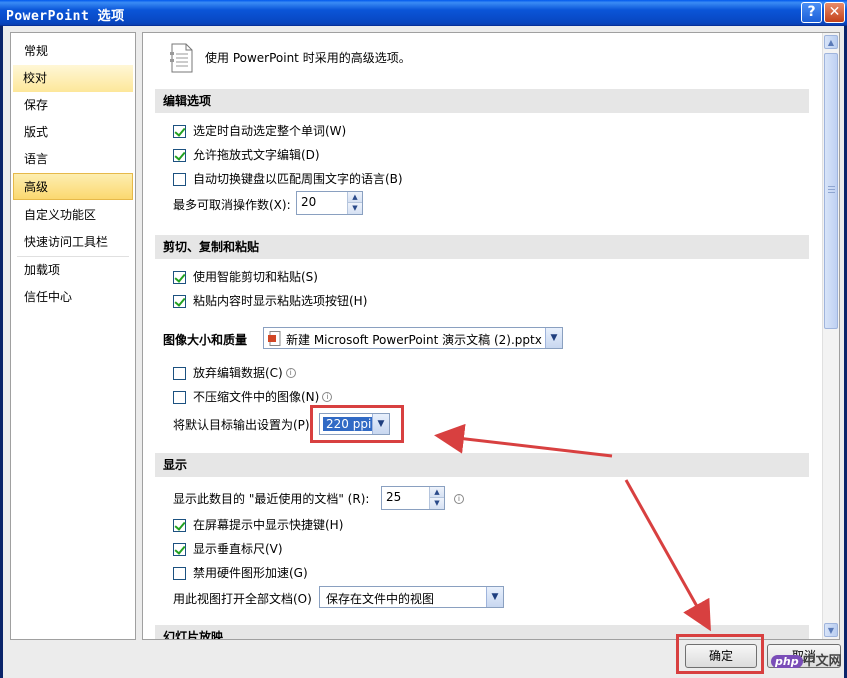 This screenshot has width=847, height=678. Describe the element at coordinates (523, 440) in the screenshot. I see `arrow-to-ppi` at that location.